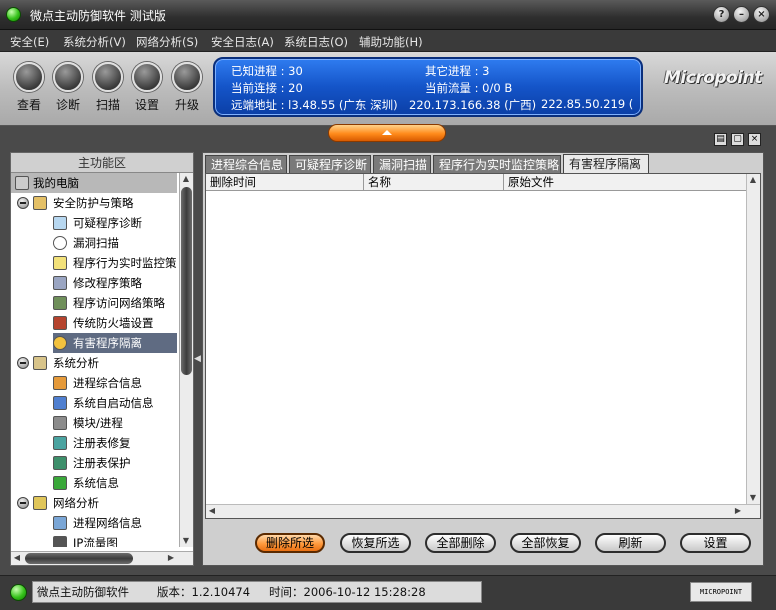  I want to click on column-header-row: 删除时间 名称 原始文件, so click(476, 182).